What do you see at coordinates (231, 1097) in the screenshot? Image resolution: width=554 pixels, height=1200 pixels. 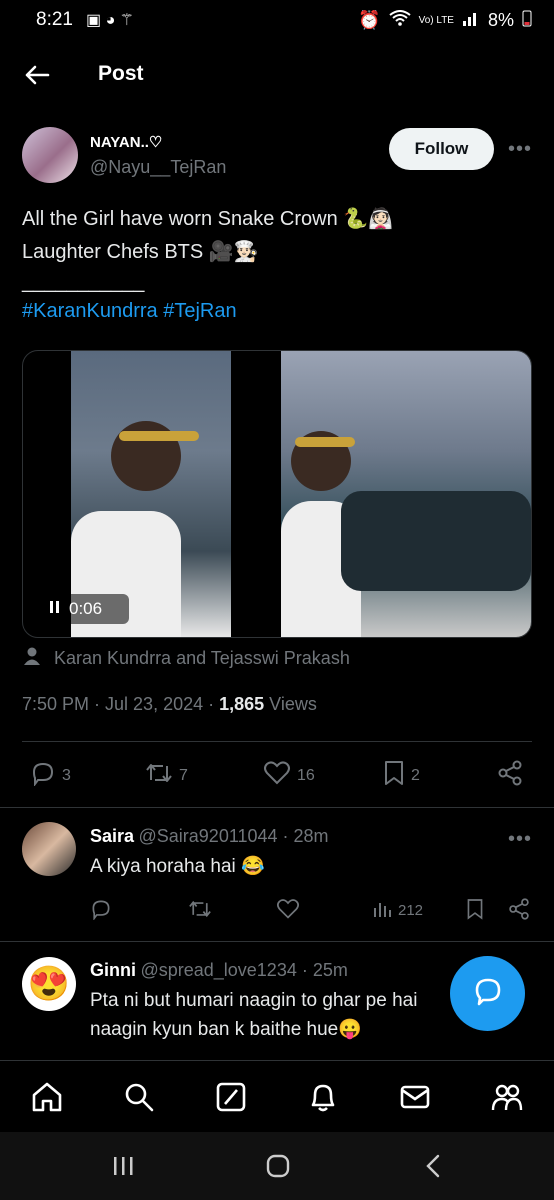 I see `grok-icon` at bounding box center [231, 1097].